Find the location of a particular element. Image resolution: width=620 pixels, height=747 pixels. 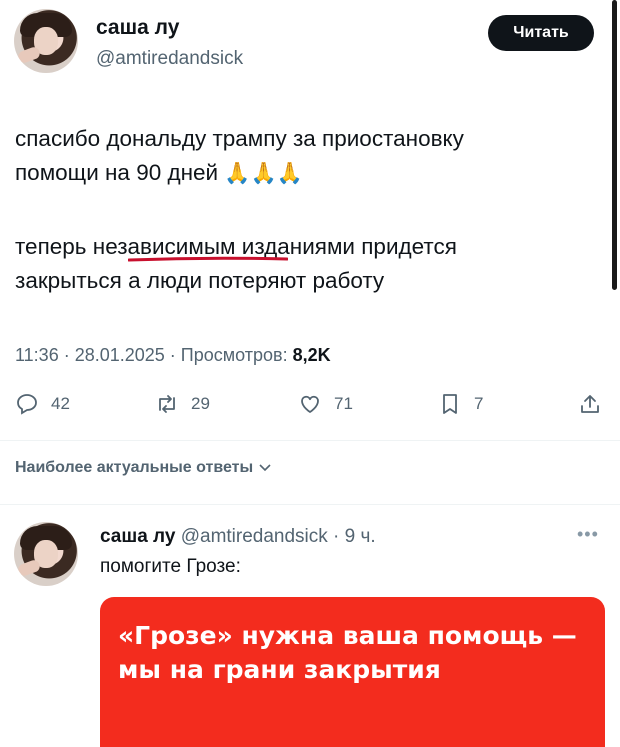

reply-avatar is located at coordinates (46, 554).